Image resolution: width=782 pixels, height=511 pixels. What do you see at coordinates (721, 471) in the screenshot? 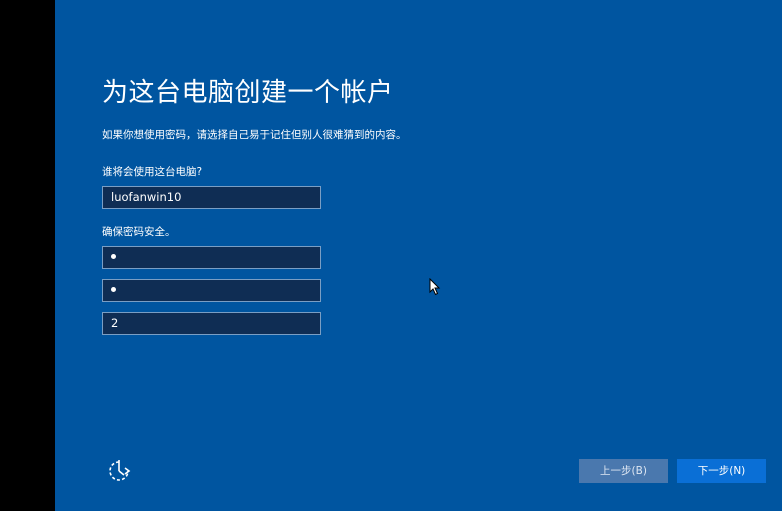
I see `next-button: 下一步(N)` at bounding box center [721, 471].